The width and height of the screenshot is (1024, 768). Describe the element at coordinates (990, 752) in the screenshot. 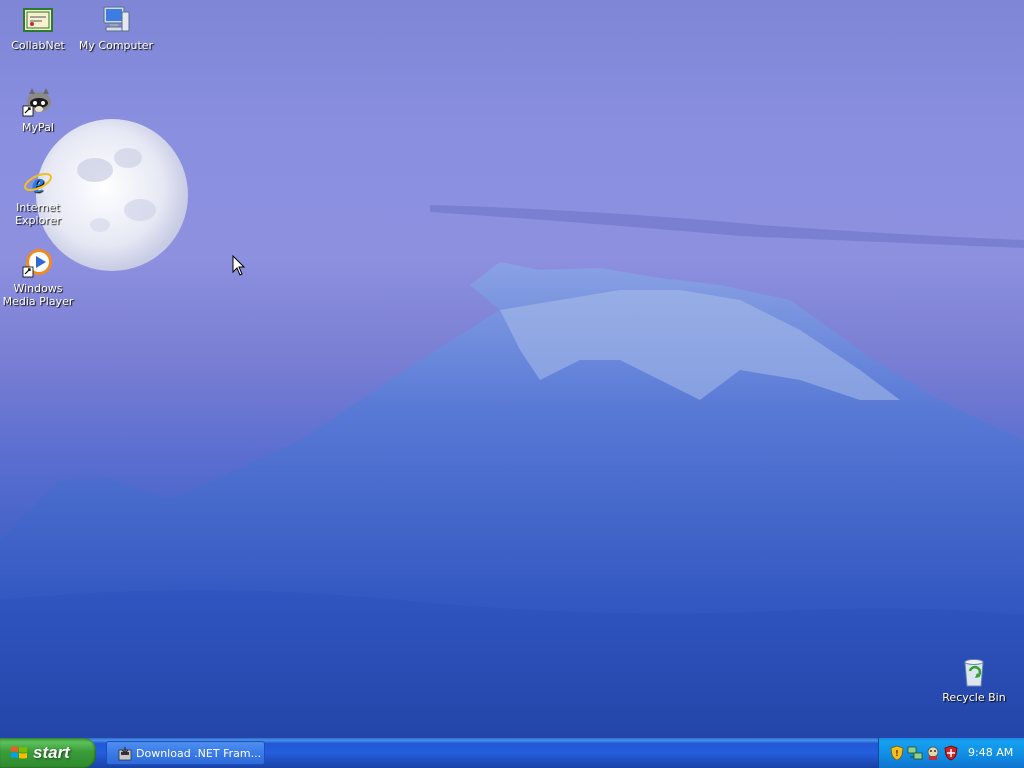

I see `clock: 9:48 AM` at that location.